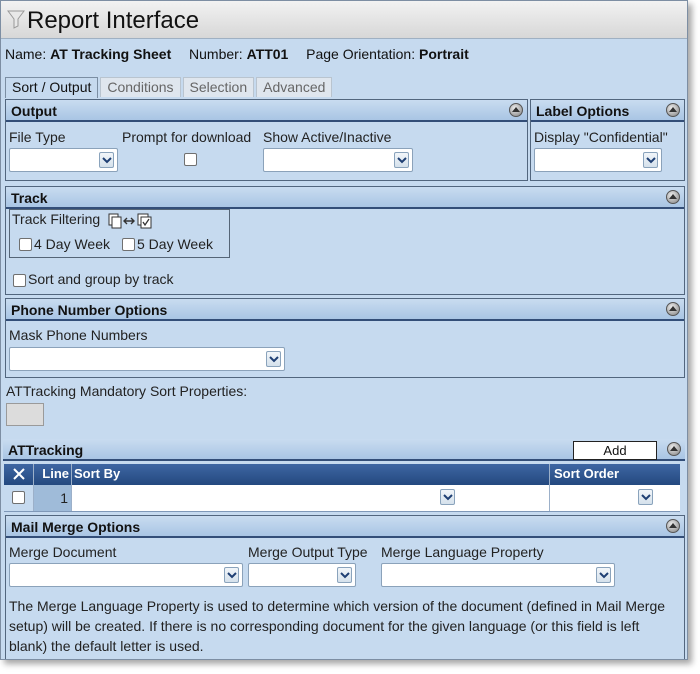 This screenshot has height=674, width=700. Describe the element at coordinates (101, 279) in the screenshot. I see `sort-group-track-label: Sort and group by track` at that location.